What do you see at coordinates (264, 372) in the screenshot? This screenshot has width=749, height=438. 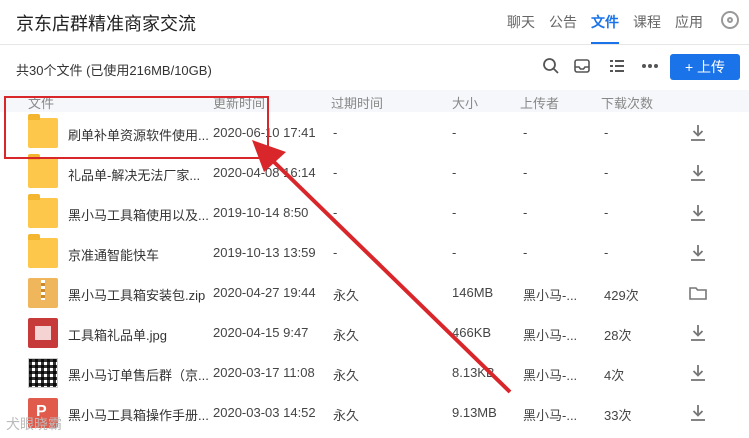 I see `file-updated-time: 2020-03-17 11:08` at bounding box center [264, 372].